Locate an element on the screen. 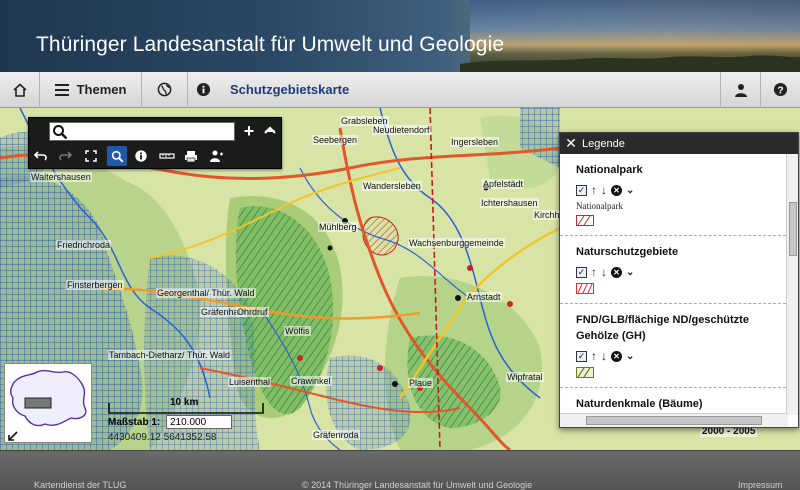 Image resolution: width=800 pixels, height=490 pixels. masstab-input is located at coordinates (199, 422).